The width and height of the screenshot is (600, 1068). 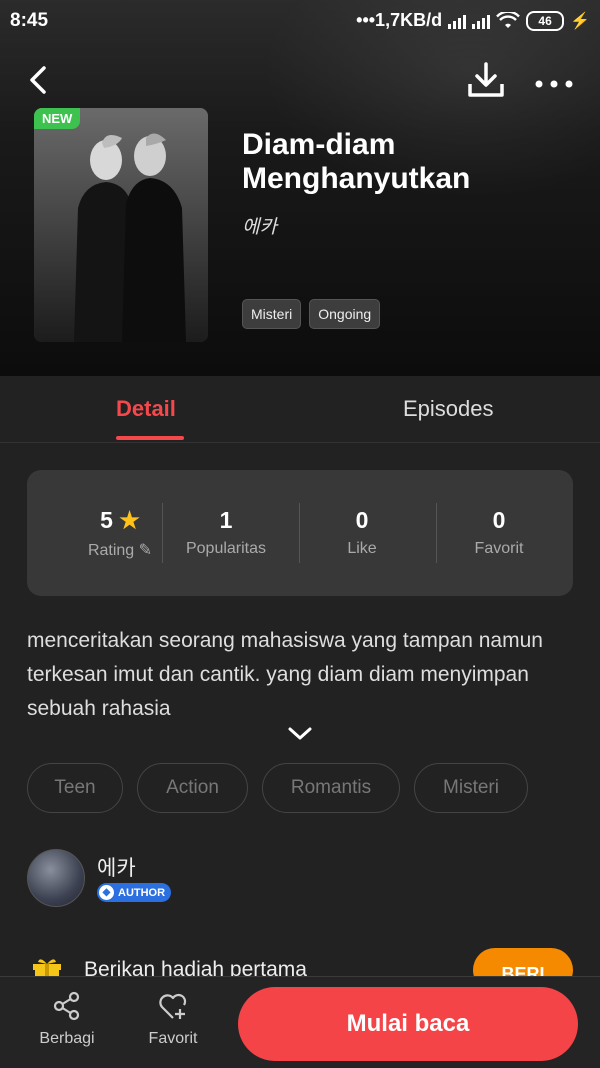 What do you see at coordinates (116, 867) in the screenshot?
I see `author-name: 에카` at bounding box center [116, 867].